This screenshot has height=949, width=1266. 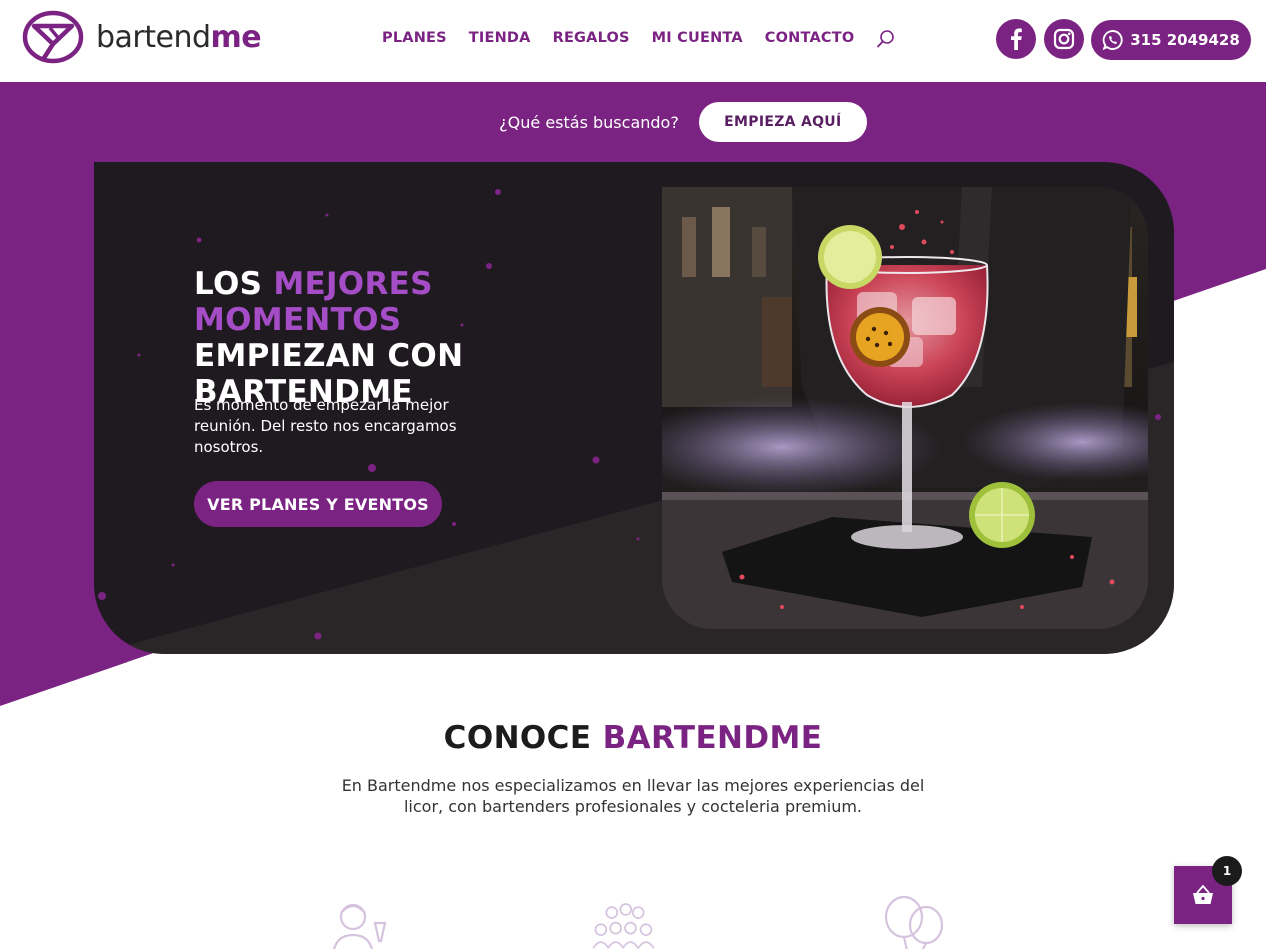 What do you see at coordinates (589, 122) in the screenshot?
I see `search-prompt-question: ¿Qué estás buscando?` at bounding box center [589, 122].